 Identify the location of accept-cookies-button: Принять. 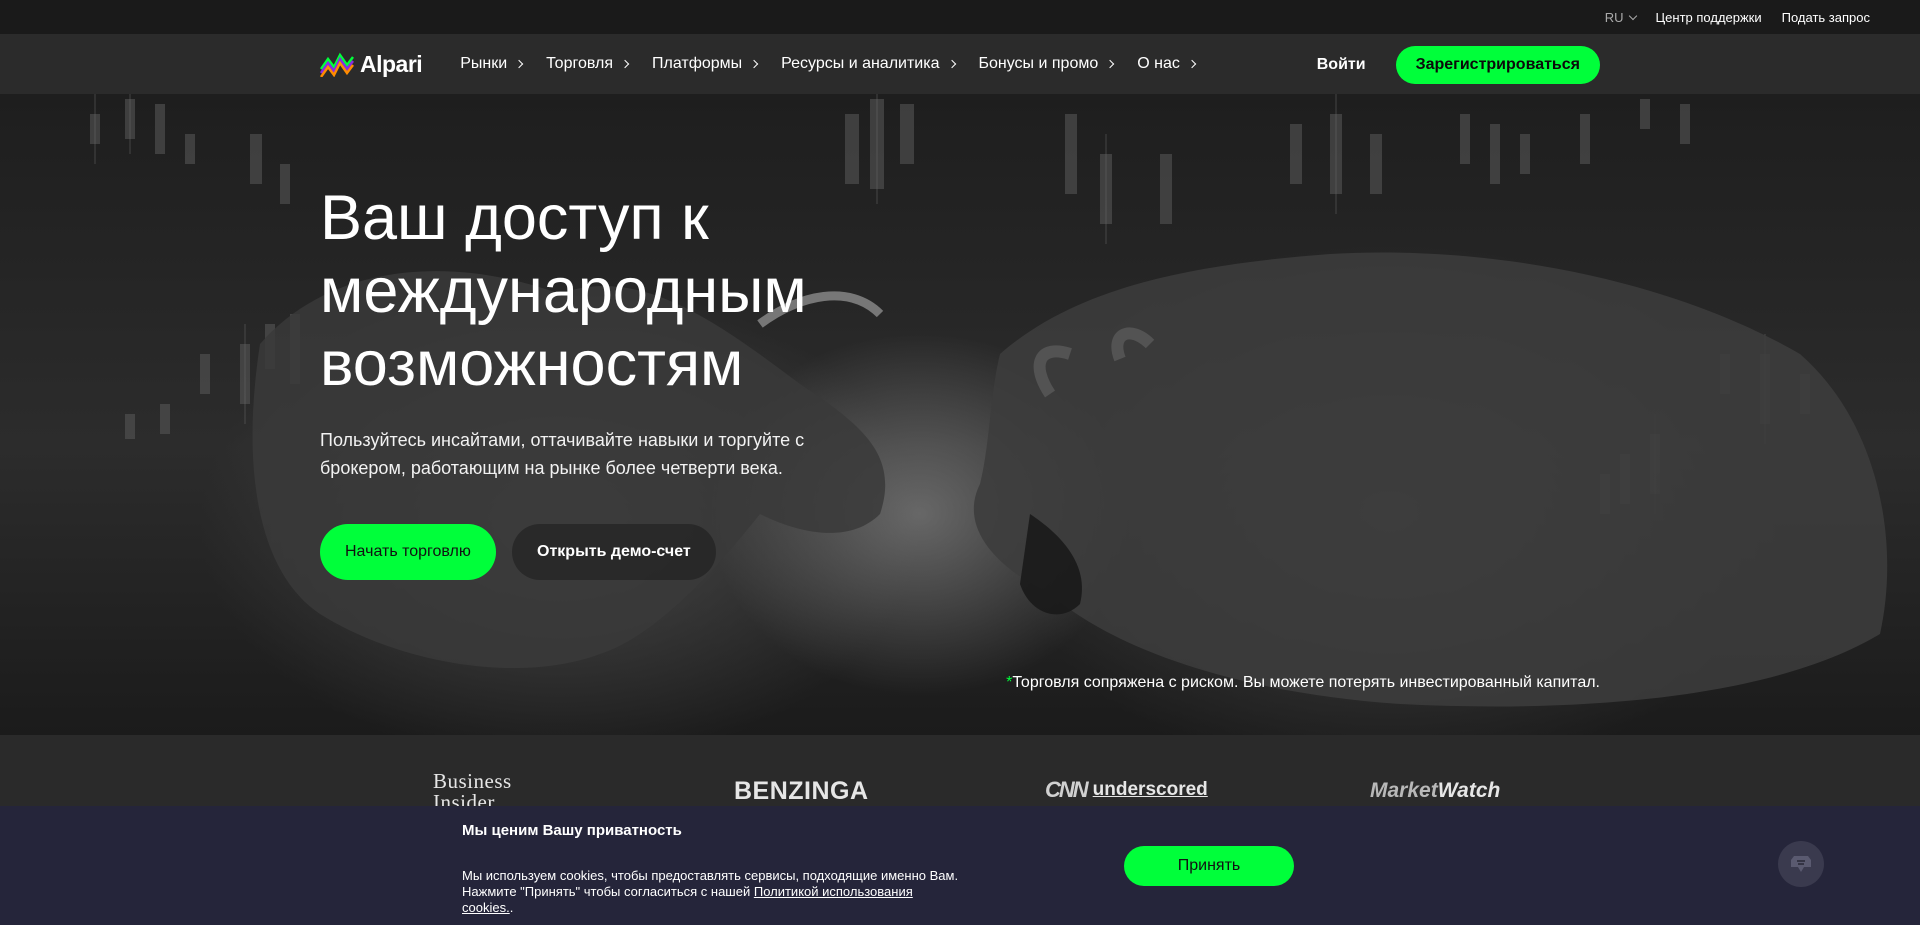
(1209, 866).